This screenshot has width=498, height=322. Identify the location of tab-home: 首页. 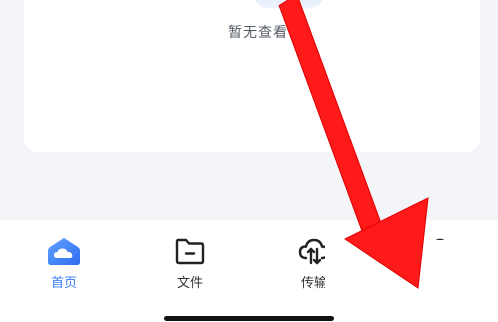
(64, 263).